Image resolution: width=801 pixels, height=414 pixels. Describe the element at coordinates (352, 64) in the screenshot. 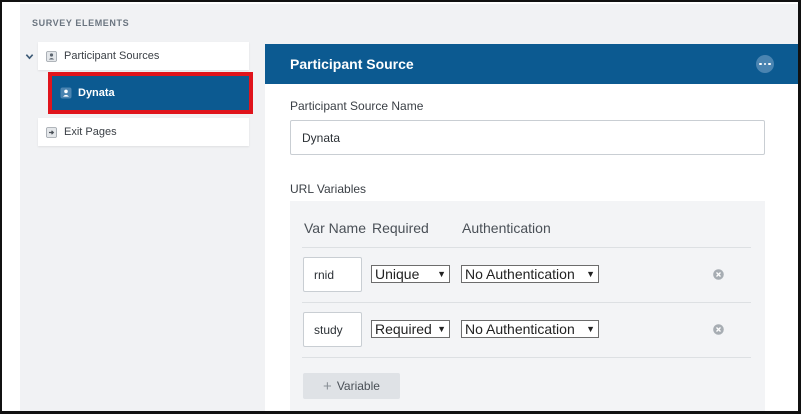

I see `panel-title: Participant Source` at that location.